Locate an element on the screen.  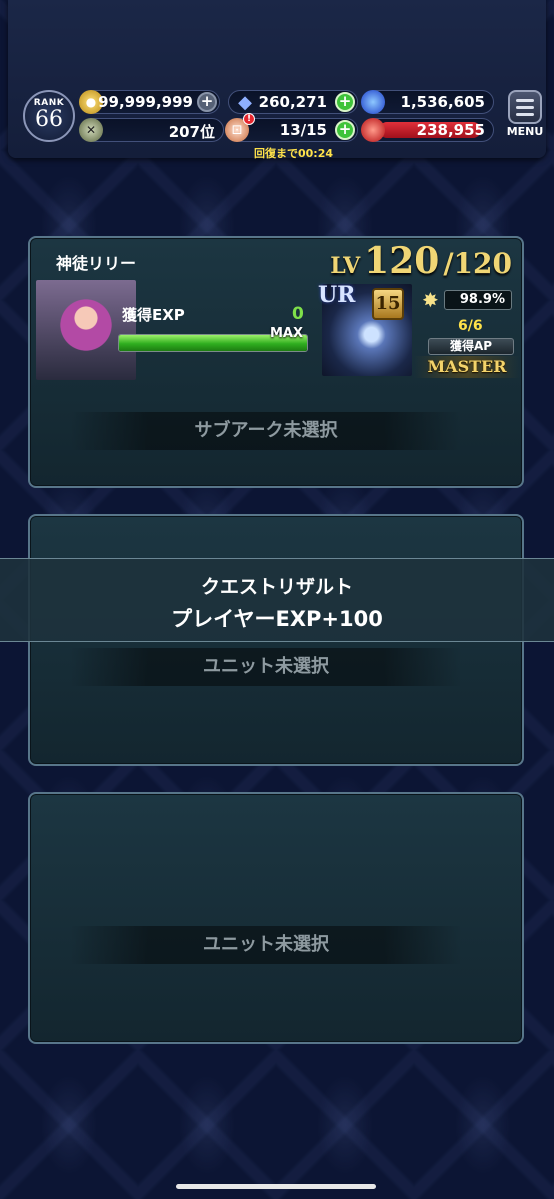
sub-arc-slot: サブアーク未選択 is located at coordinates (266, 431).